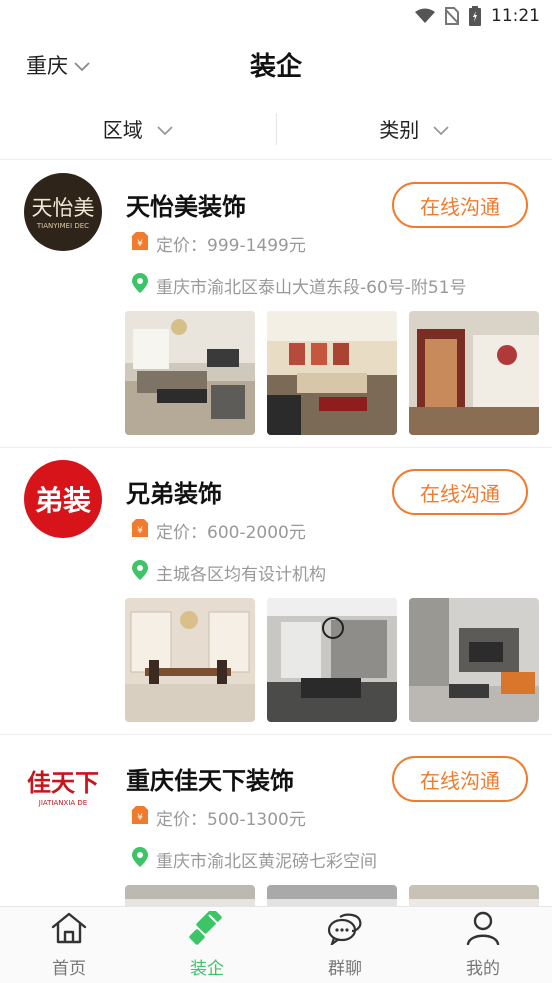 Image resolution: width=552 pixels, height=983 pixels. What do you see at coordinates (62, 226) in the screenshot?
I see `logo-subtext: TIANYIMEI DEC` at bounding box center [62, 226].